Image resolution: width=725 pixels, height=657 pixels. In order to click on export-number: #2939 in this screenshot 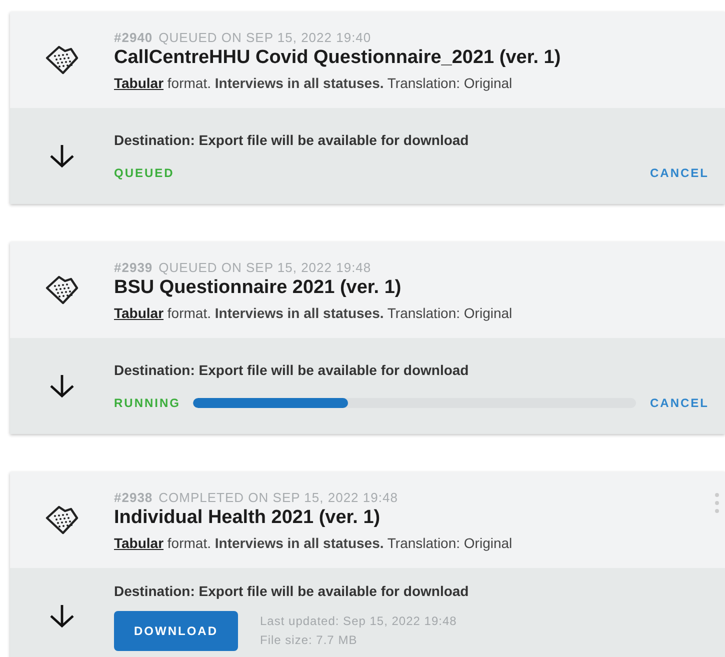, I will do `click(133, 268)`.